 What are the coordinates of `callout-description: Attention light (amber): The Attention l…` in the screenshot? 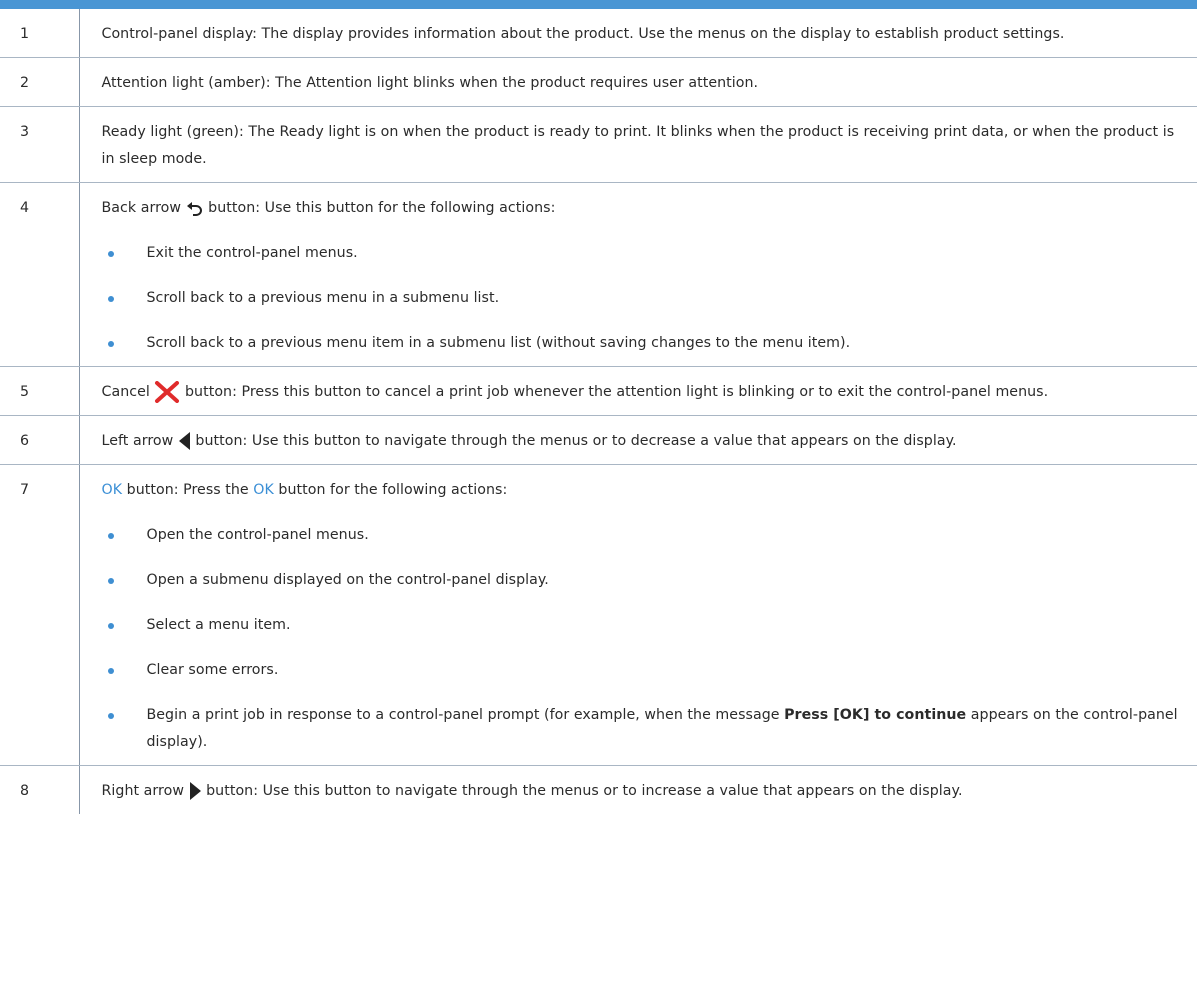 It's located at (638, 82).